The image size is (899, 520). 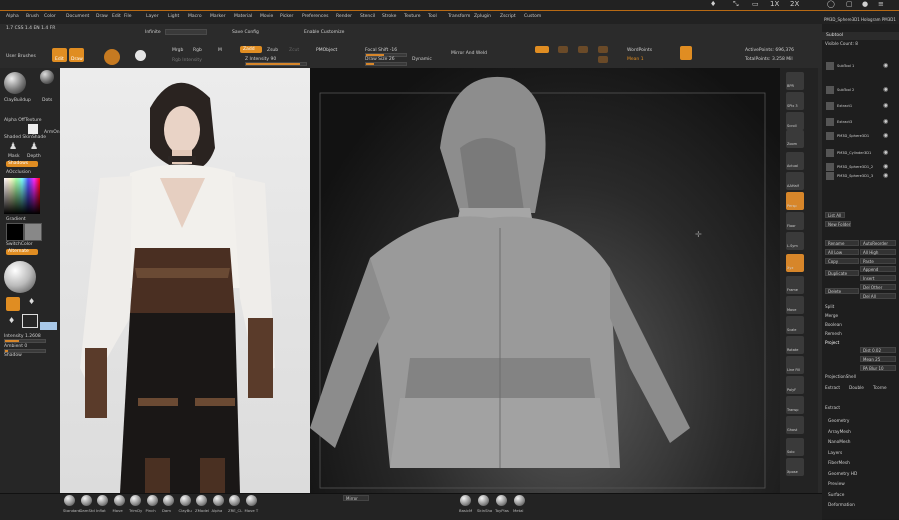 I want to click on pmobject-button: PMObject, so click(x=326, y=50).